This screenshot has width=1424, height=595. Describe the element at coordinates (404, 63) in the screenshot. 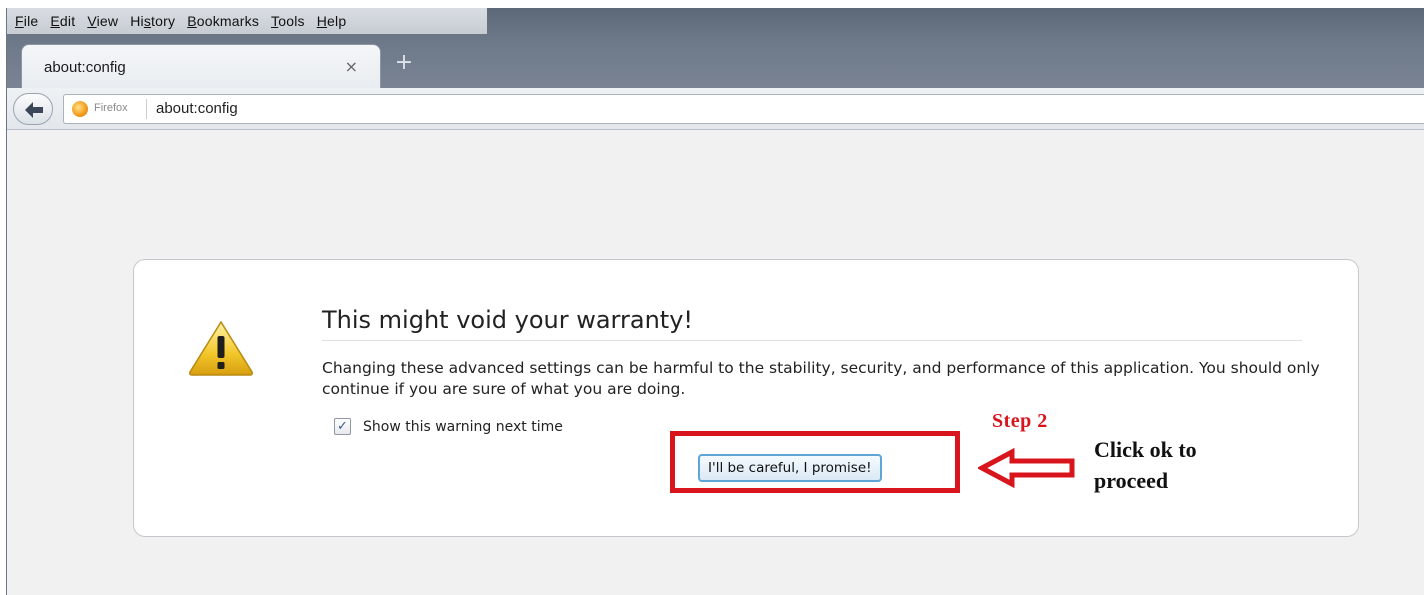

I see `new-tab-button: +` at that location.